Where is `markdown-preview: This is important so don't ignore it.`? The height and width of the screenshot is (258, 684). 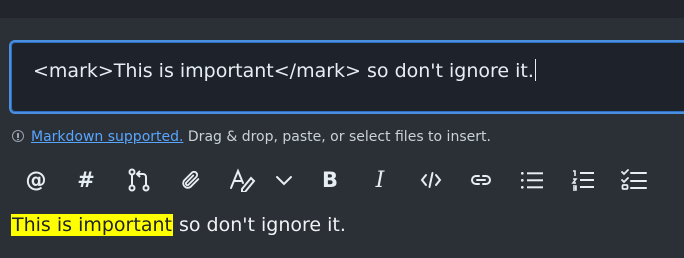
markdown-preview: This is important so don't ignore it. is located at coordinates (178, 225).